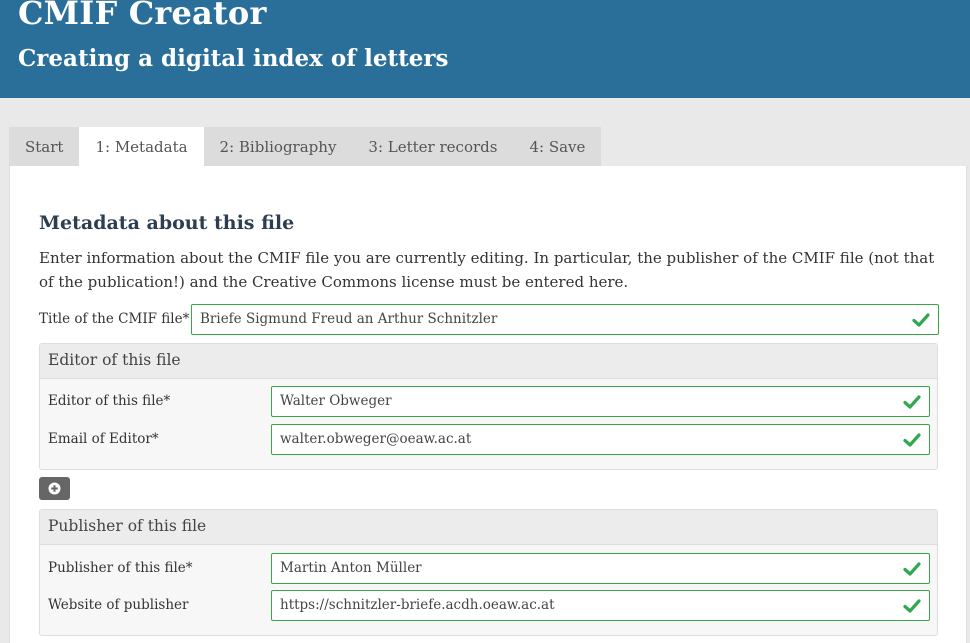 This screenshot has width=970, height=643. Describe the element at coordinates (376, 439) in the screenshot. I see `email-input-value: walter.obweger@oeaw.ac.at` at that location.